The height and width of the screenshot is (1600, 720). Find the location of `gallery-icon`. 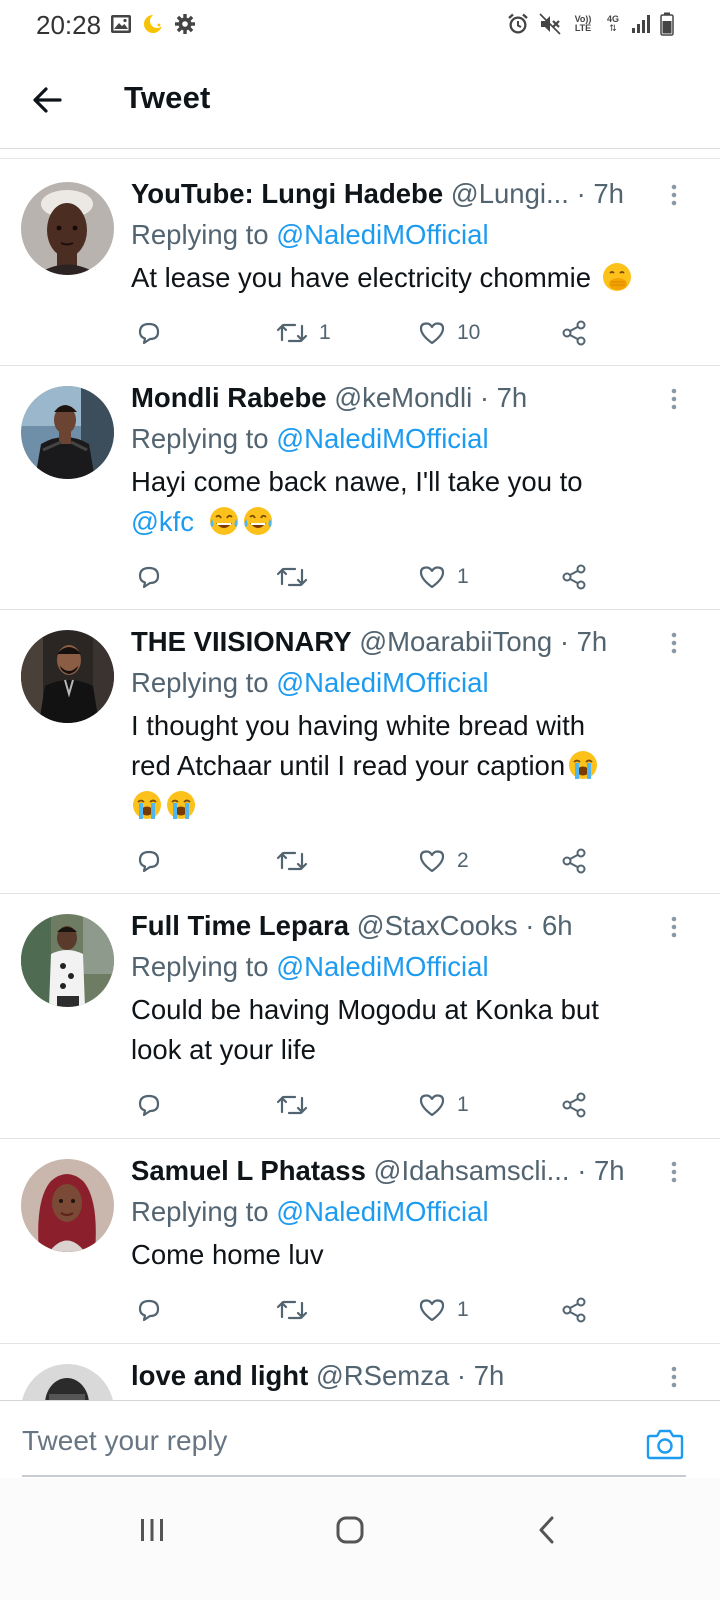

gallery-icon is located at coordinates (121, 24).